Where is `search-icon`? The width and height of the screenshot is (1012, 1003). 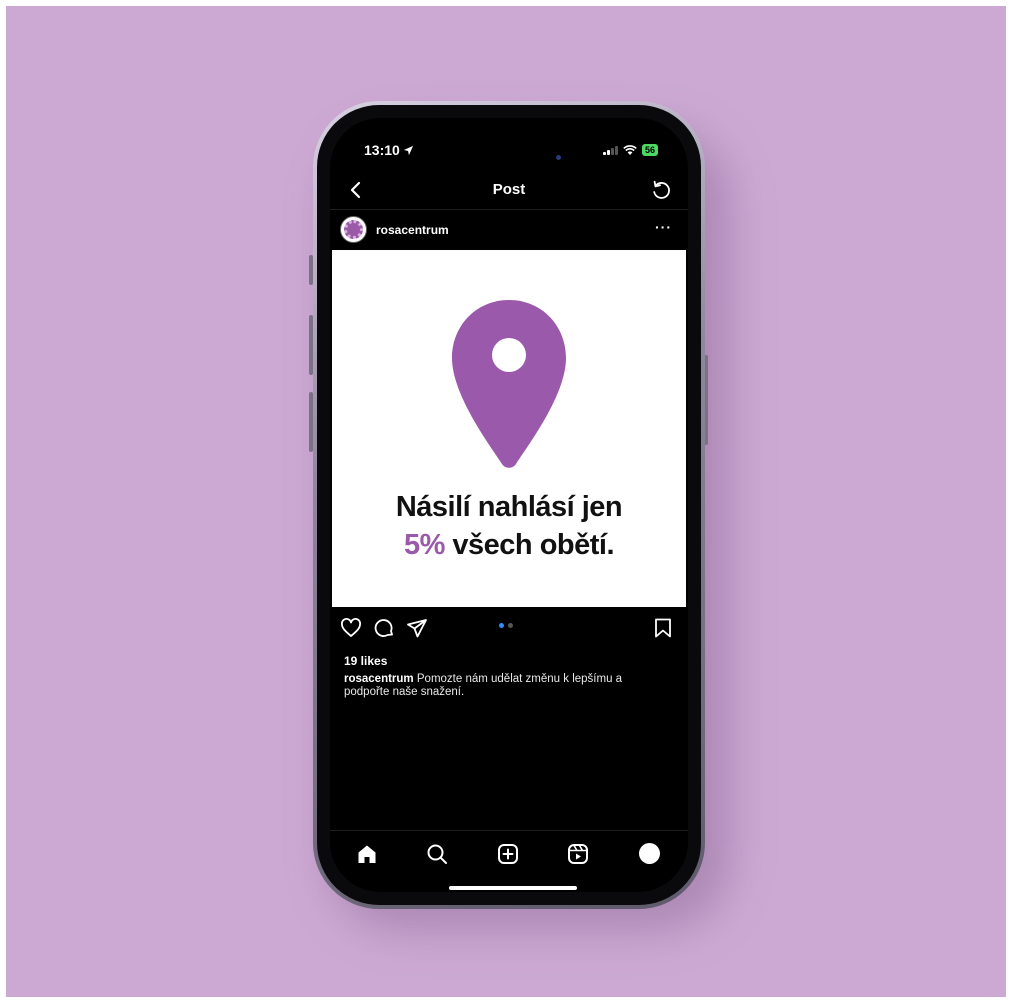 search-icon is located at coordinates (437, 854).